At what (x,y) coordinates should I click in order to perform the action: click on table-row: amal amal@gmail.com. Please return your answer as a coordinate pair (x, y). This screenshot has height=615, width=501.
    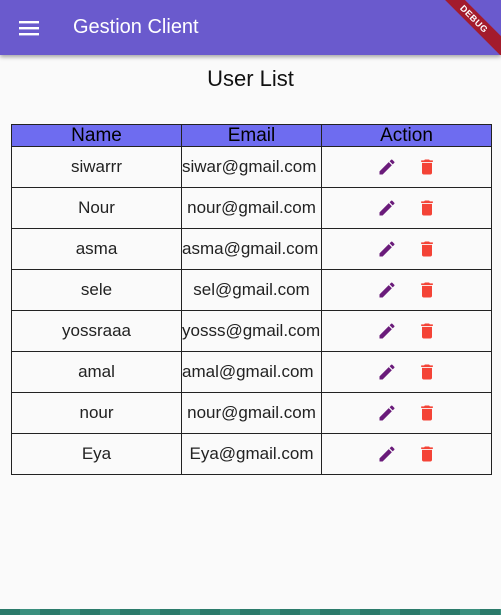
    Looking at the image, I should click on (251, 372).